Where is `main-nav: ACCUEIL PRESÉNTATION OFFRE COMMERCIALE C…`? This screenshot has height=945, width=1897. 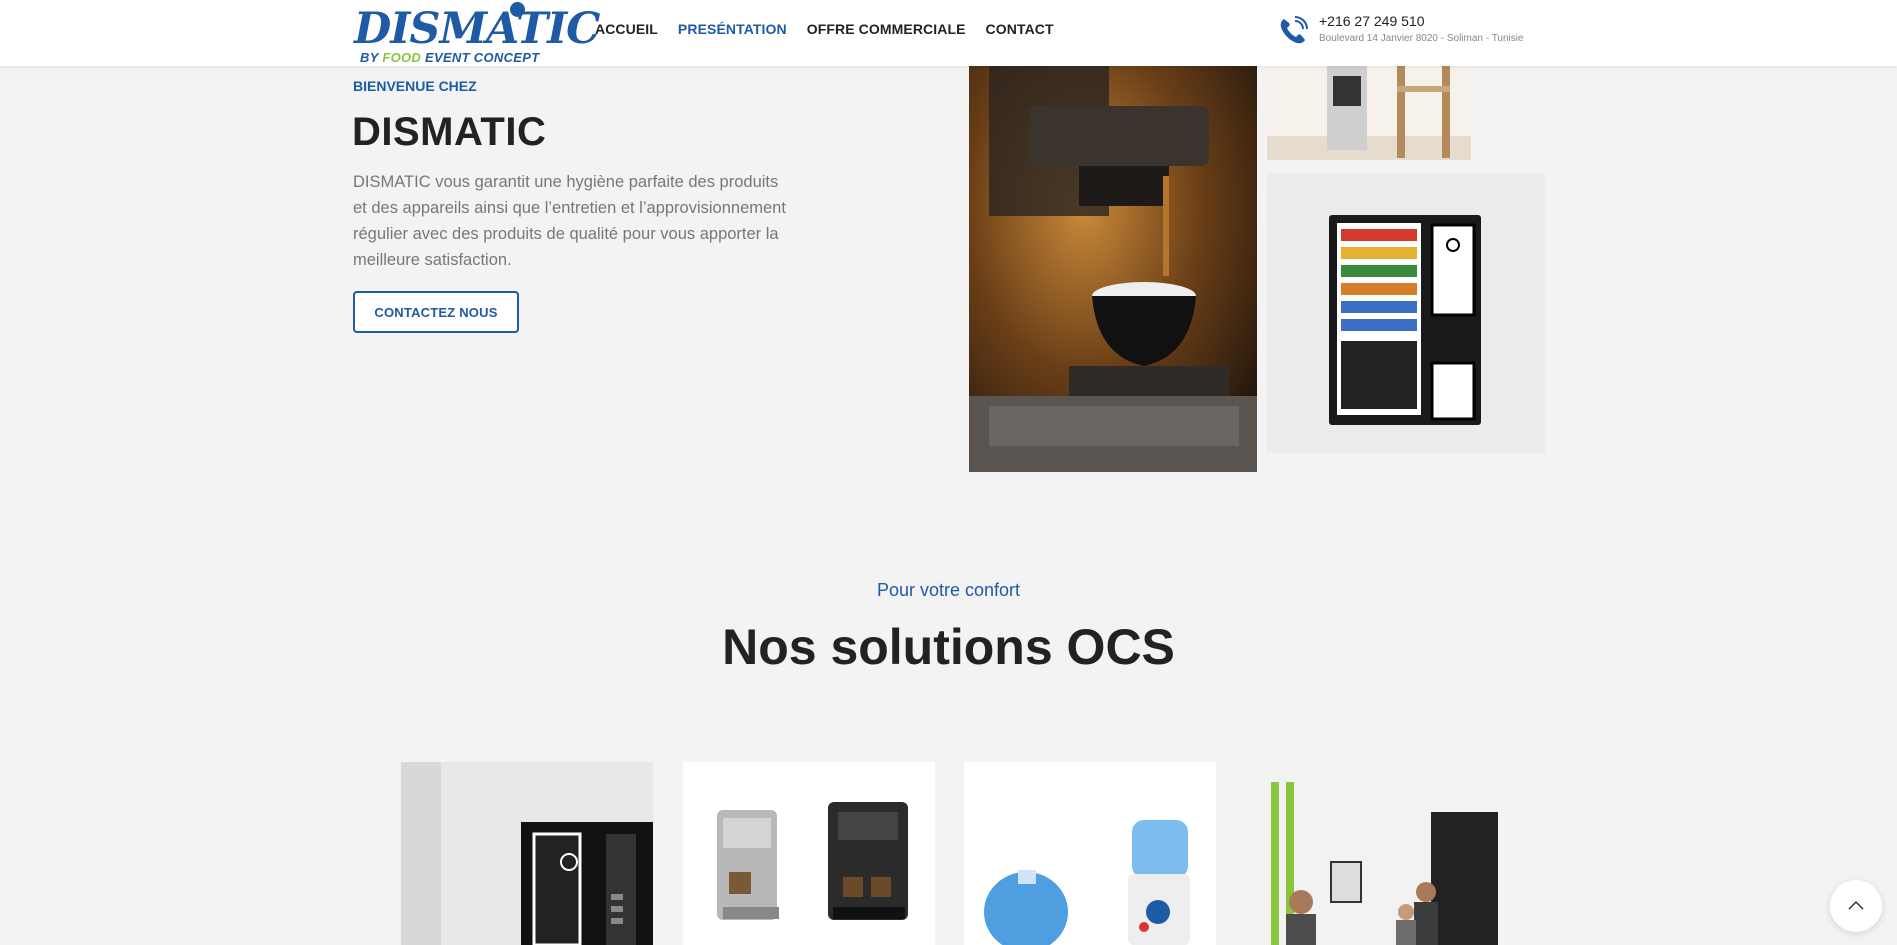 main-nav: ACCUEIL PRESÉNTATION OFFRE COMMERCIALE C… is located at coordinates (824, 29).